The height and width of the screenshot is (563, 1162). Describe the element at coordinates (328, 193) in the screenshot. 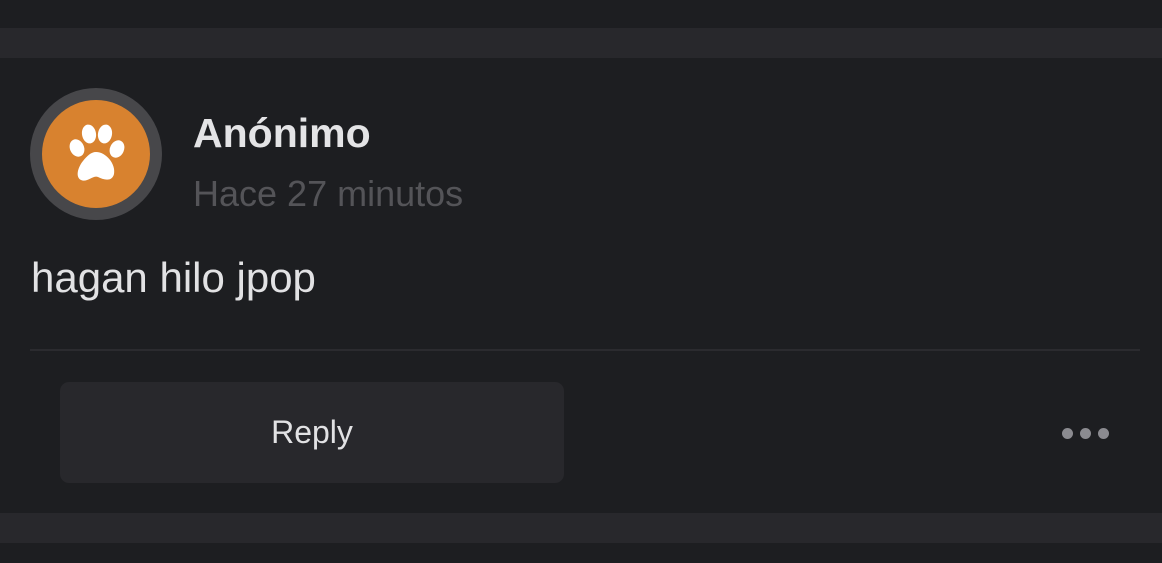

I see `post-timestamp: Hace 27 minutos` at that location.